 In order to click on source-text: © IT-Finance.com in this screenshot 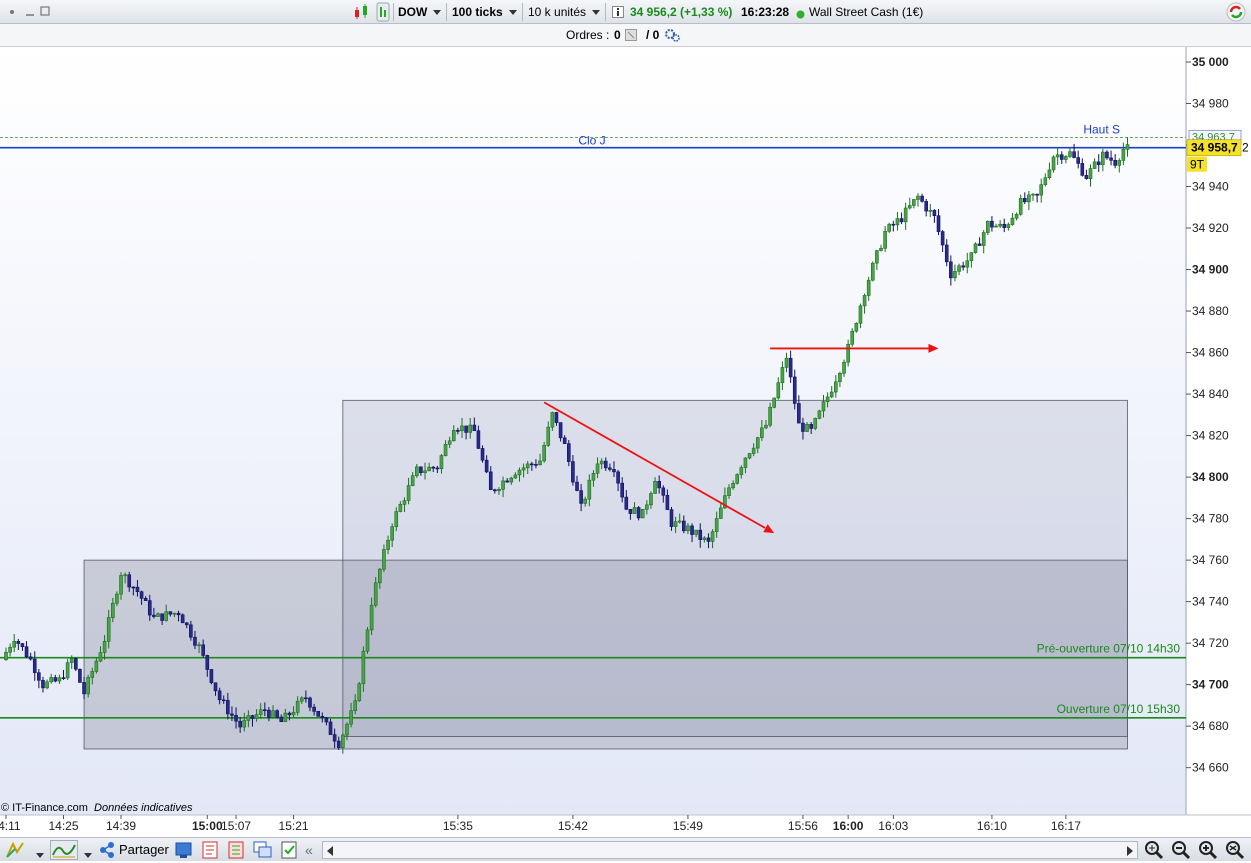, I will do `click(44, 808)`.